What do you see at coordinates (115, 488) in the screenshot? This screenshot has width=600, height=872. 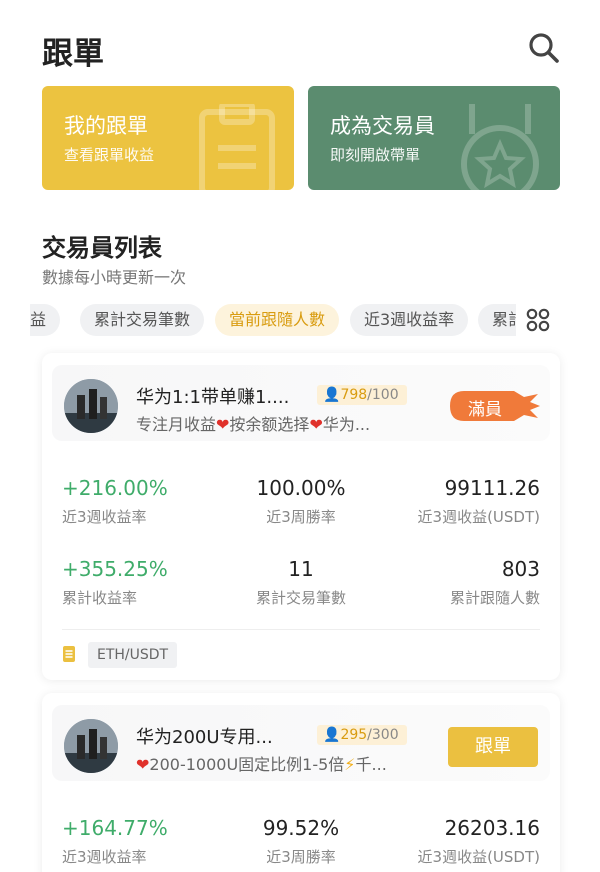 I see `stat-value: +216.00%` at bounding box center [115, 488].